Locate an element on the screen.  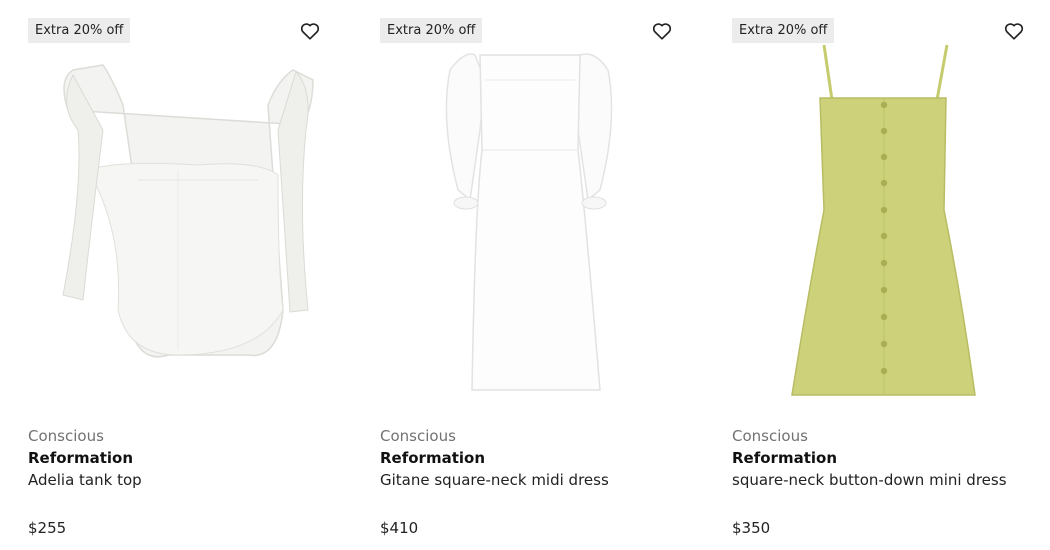
product-price: $255 is located at coordinates (47, 528).